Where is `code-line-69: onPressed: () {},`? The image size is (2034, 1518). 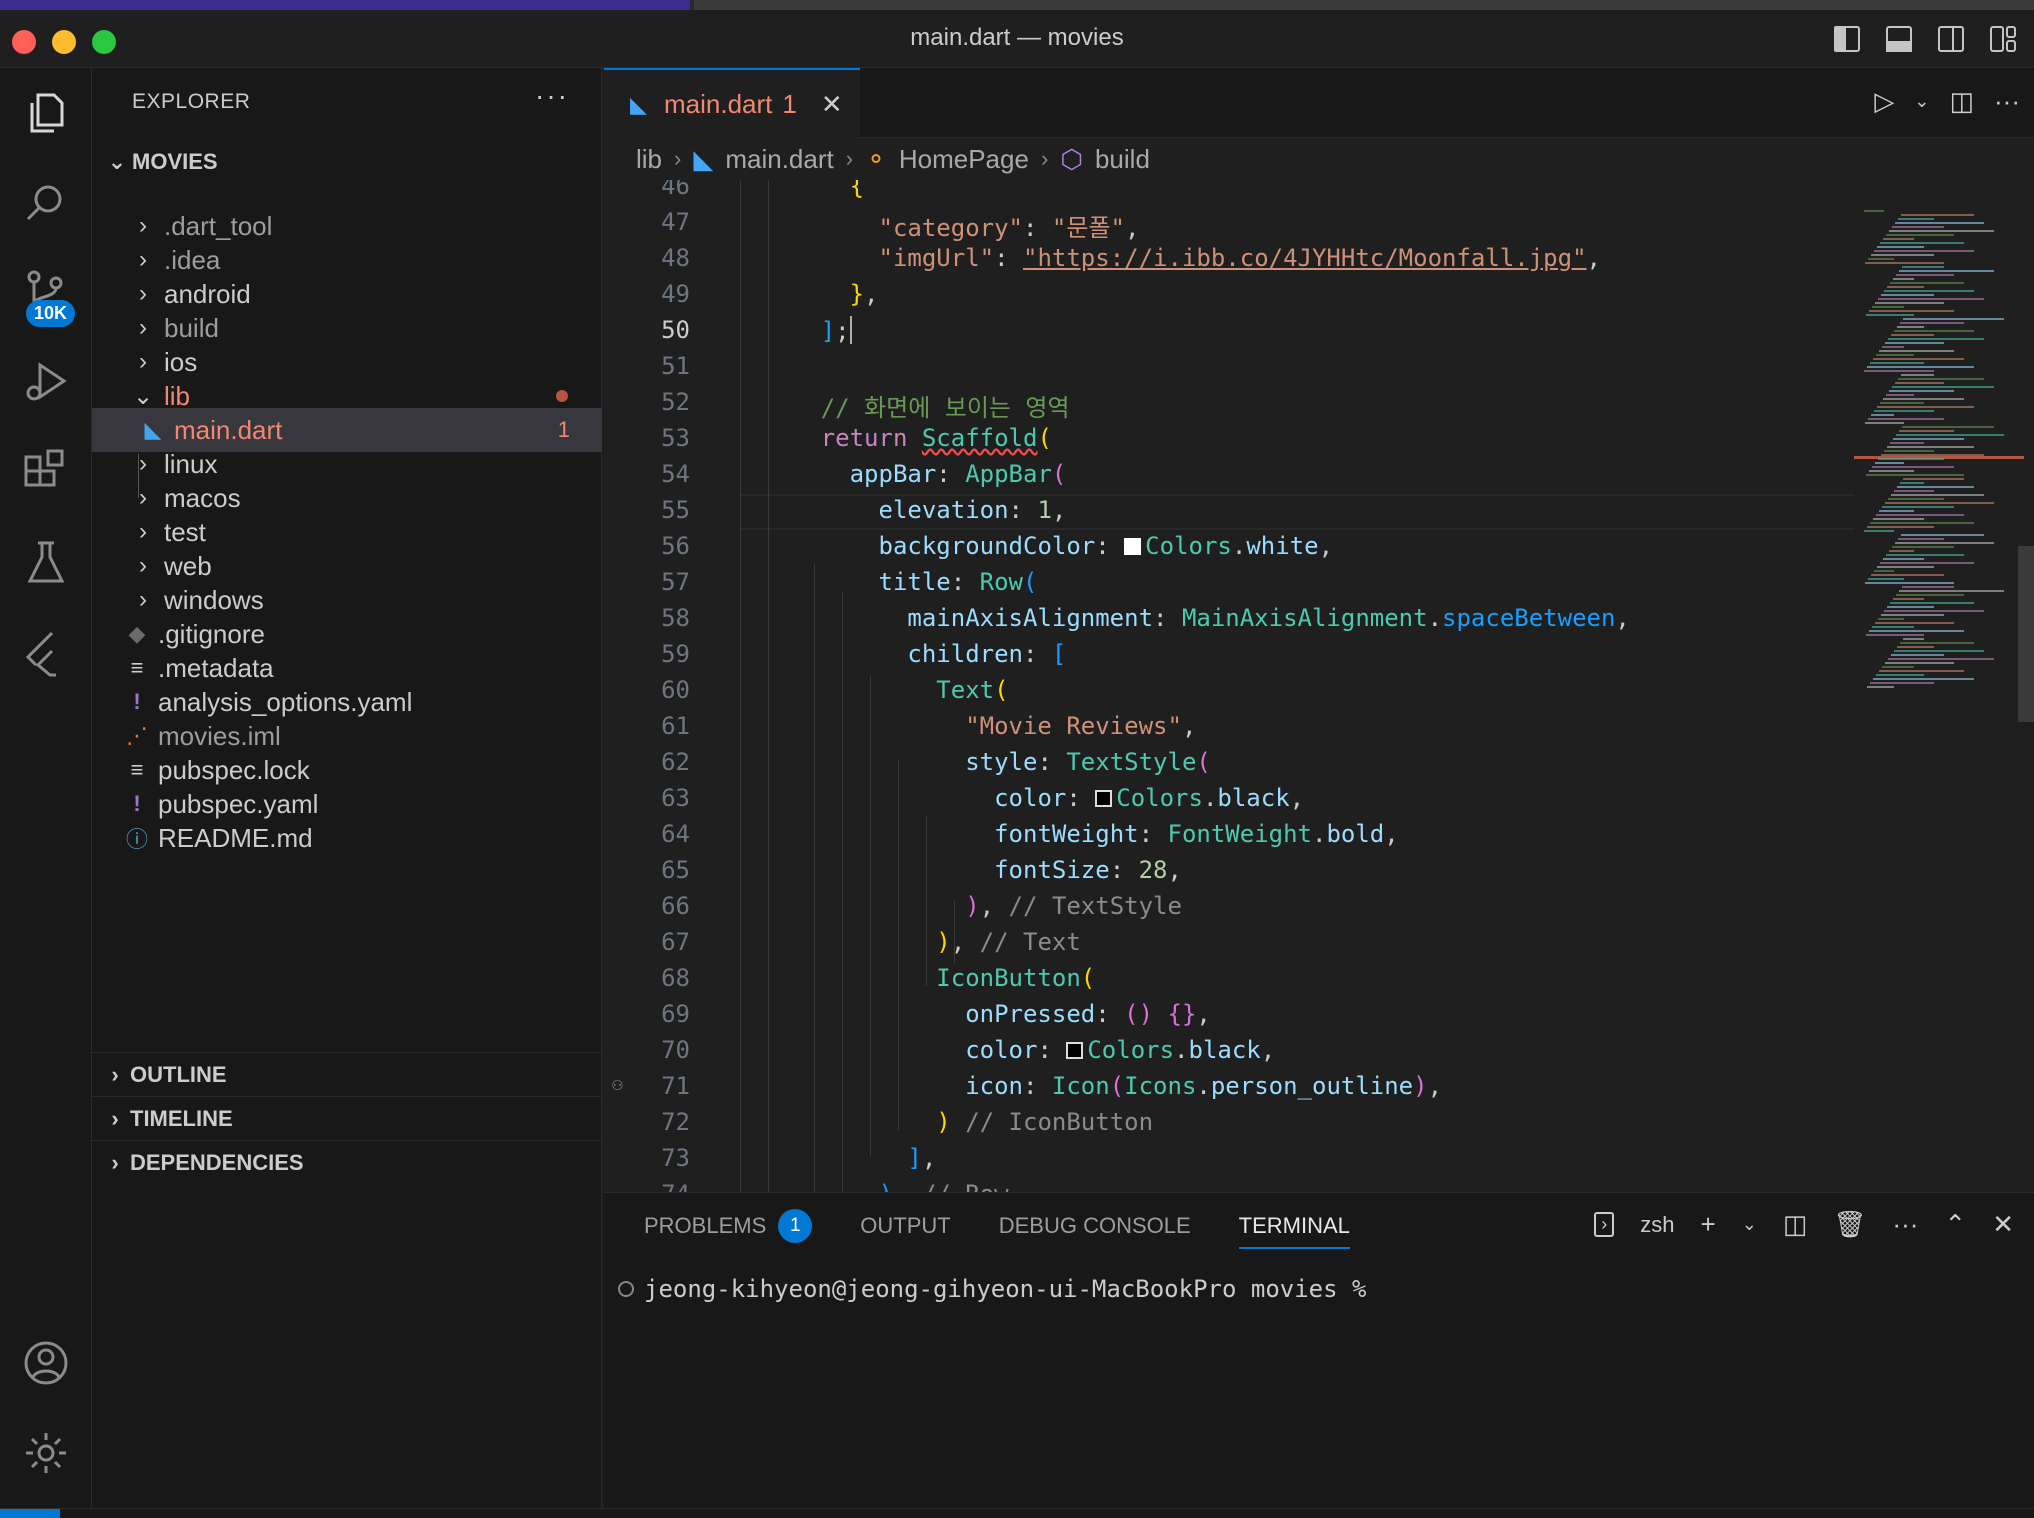 code-line-69: onPressed: () {}, is located at coordinates (1088, 1014).